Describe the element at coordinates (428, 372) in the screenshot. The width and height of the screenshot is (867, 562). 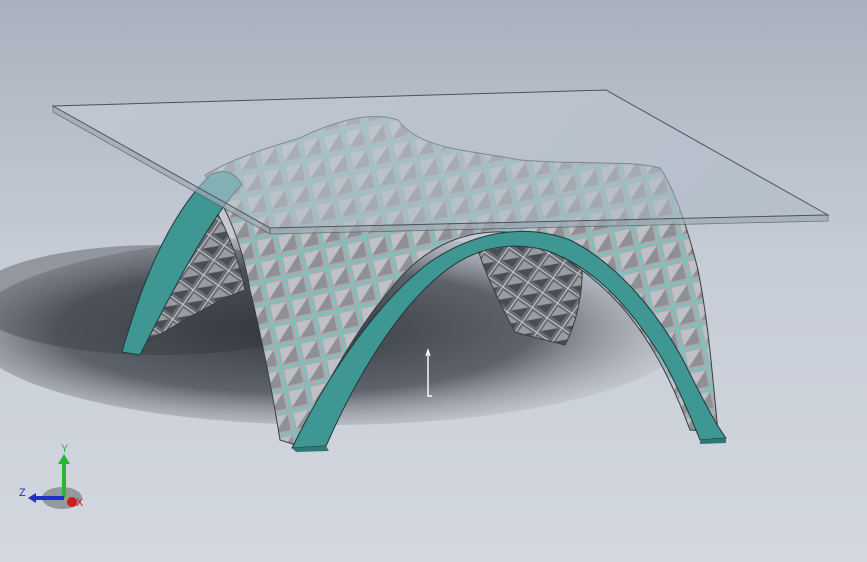
I see `mouse-pointer-icon` at that location.